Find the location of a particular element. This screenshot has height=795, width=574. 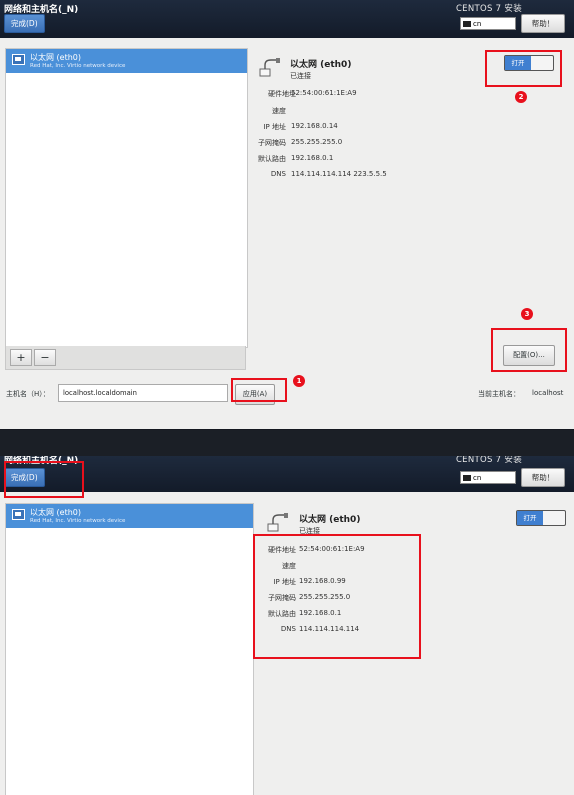

speed-label: 速度 is located at coordinates (279, 111).